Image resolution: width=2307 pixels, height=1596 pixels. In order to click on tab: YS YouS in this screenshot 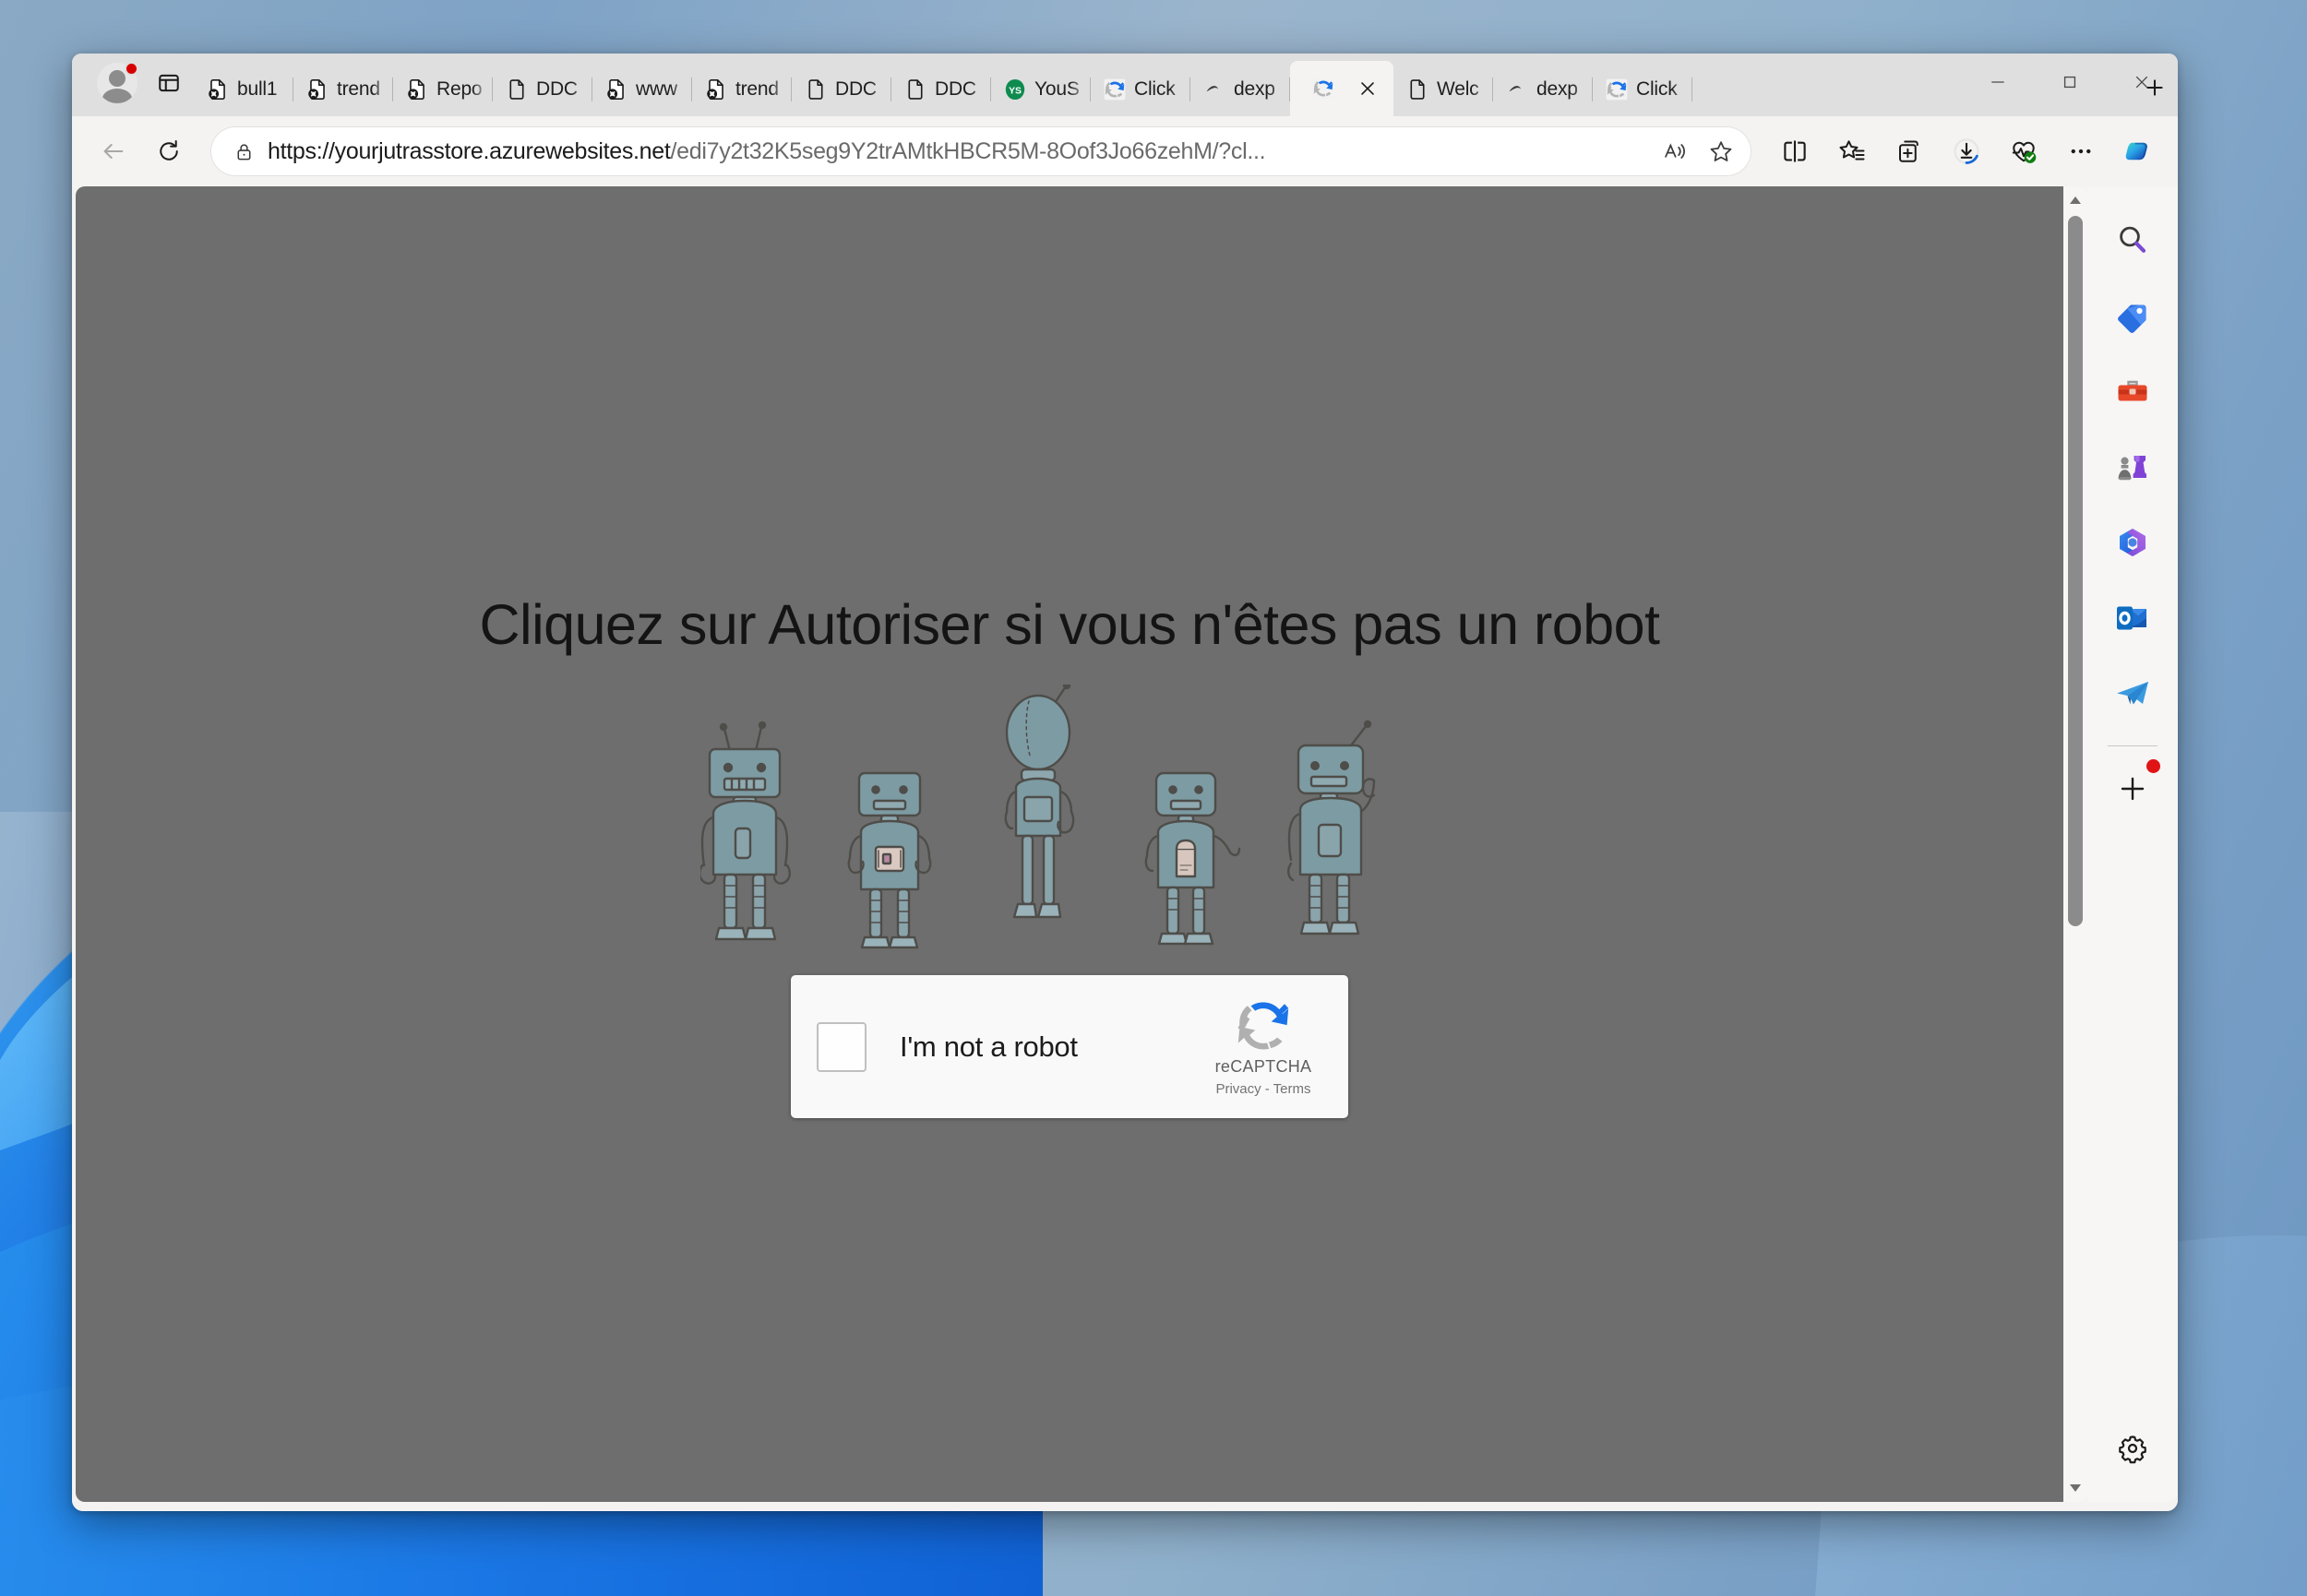, I will do `click(1041, 89)`.